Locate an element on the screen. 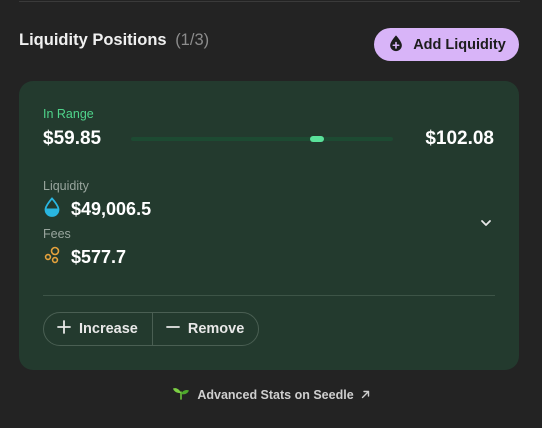 Image resolution: width=542 pixels, height=428 pixels. advanced-stats-link: Advanced Stats on Seedle is located at coordinates (271, 394).